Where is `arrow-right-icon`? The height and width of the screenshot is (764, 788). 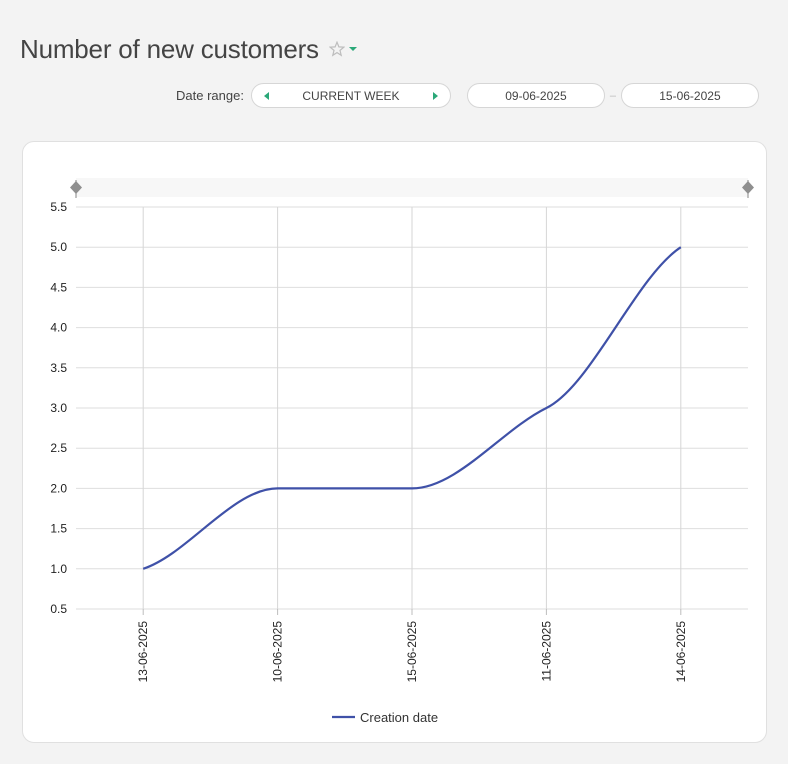
arrow-right-icon is located at coordinates (435, 96).